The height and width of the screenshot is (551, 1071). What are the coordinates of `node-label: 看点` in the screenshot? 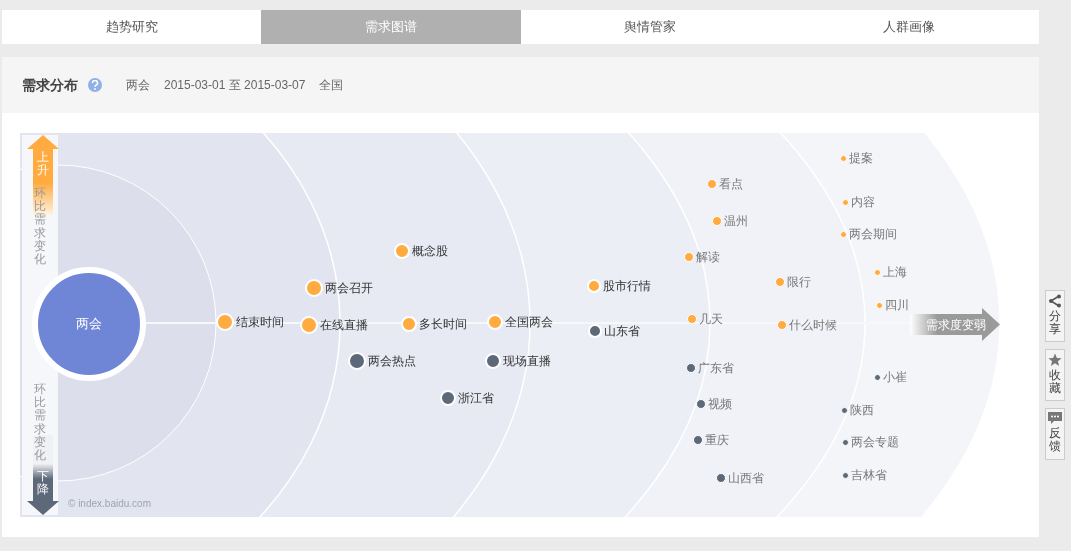 It's located at (731, 184).